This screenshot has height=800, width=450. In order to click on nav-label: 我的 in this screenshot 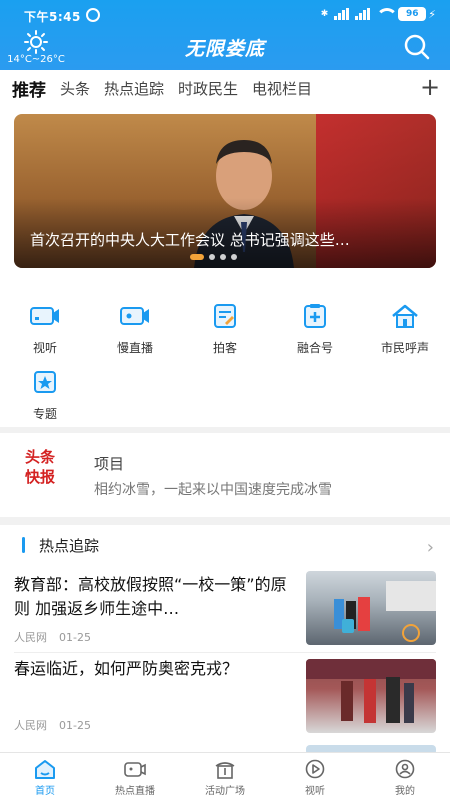, I will do `click(405, 791)`.